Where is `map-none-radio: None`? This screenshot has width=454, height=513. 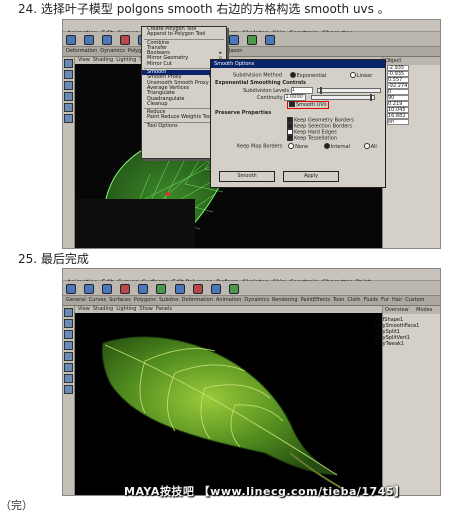
map-none-radio: None is located at coordinates (298, 146).